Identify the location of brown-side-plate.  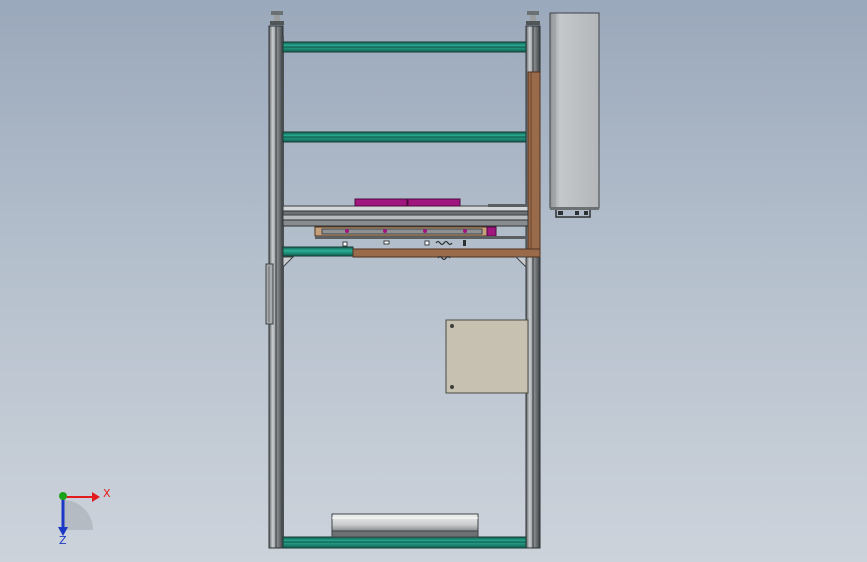
(534, 164).